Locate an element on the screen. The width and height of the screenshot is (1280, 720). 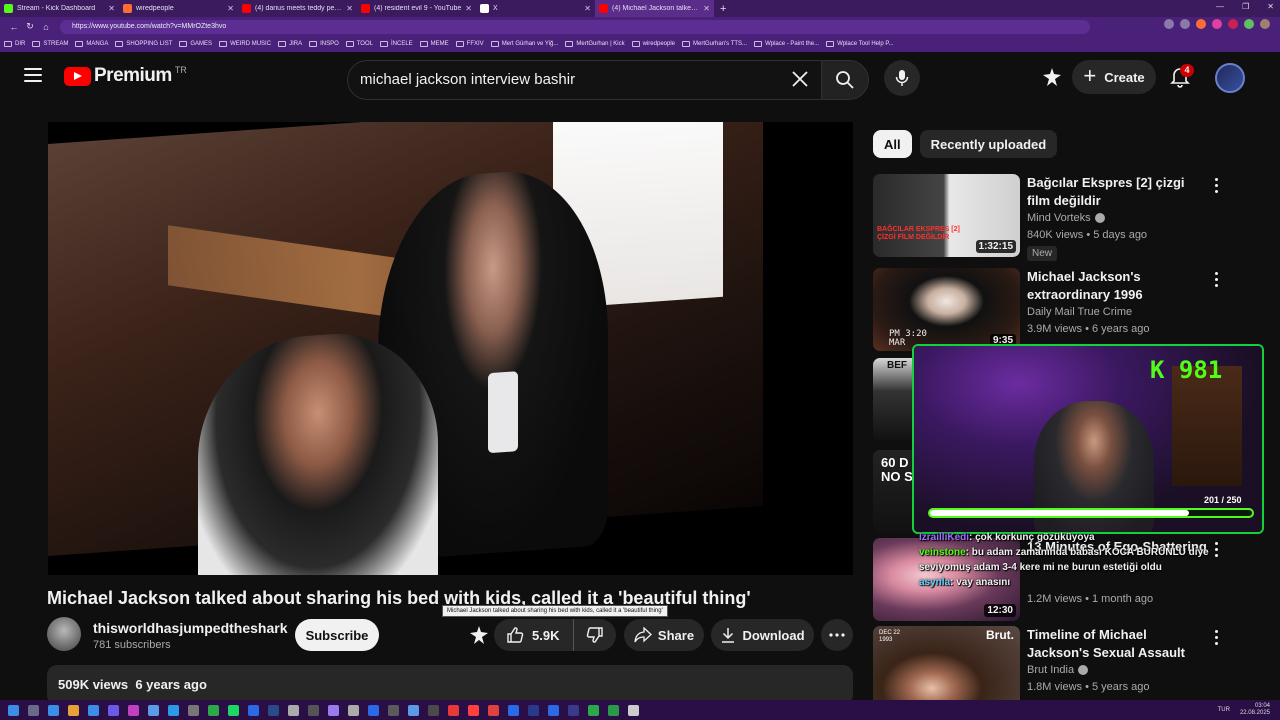
maximize-icon: ❐ is located at coordinates (1245, 6).